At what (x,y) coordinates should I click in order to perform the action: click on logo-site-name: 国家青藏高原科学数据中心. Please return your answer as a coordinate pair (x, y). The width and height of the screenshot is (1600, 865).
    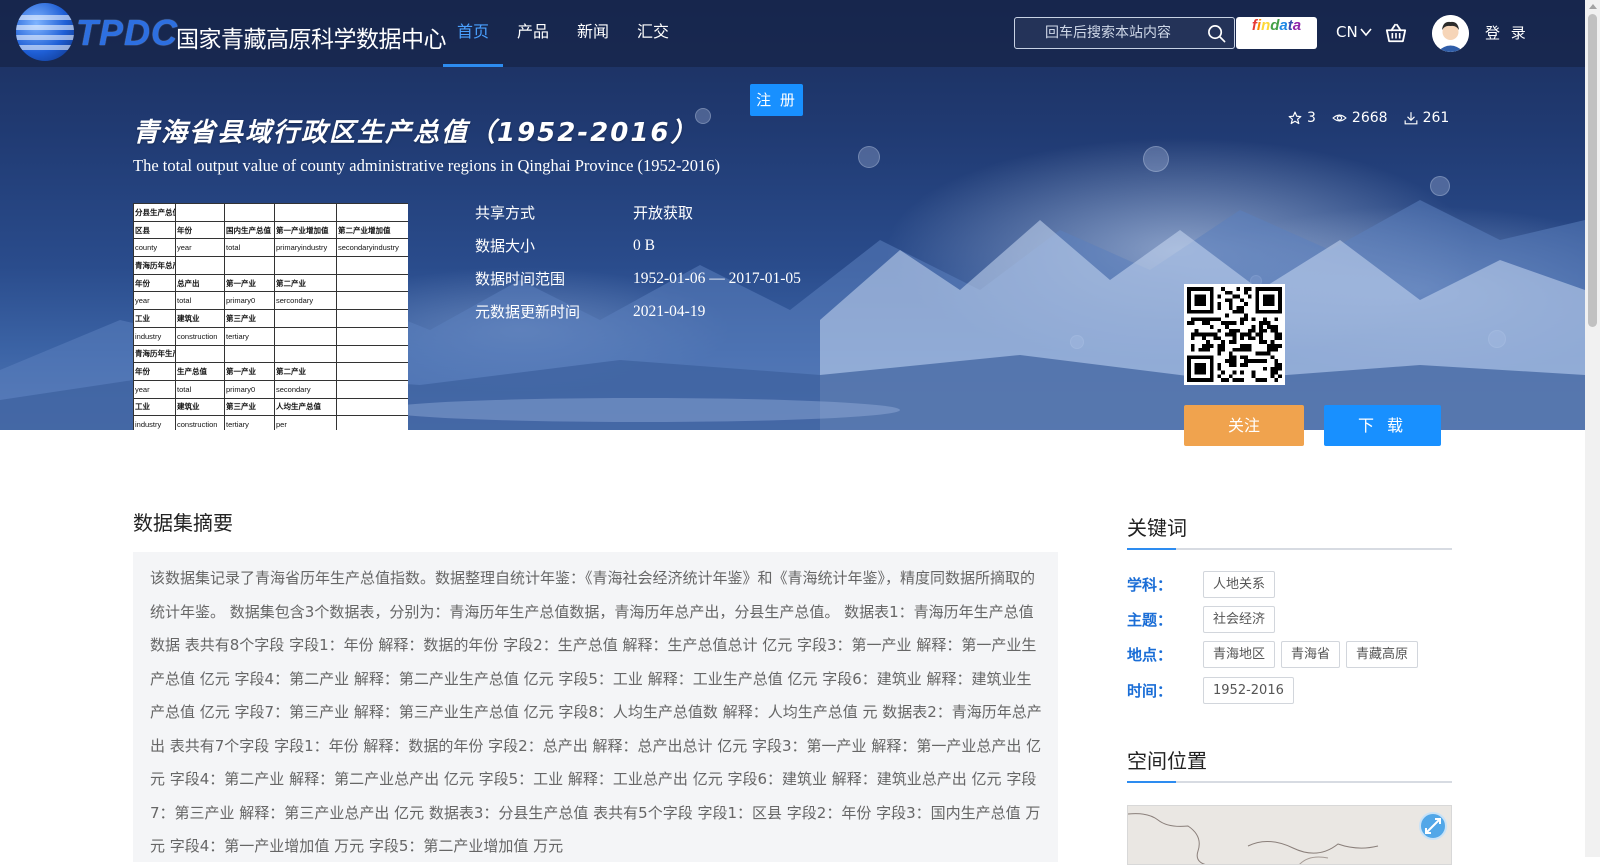
    Looking at the image, I should click on (311, 40).